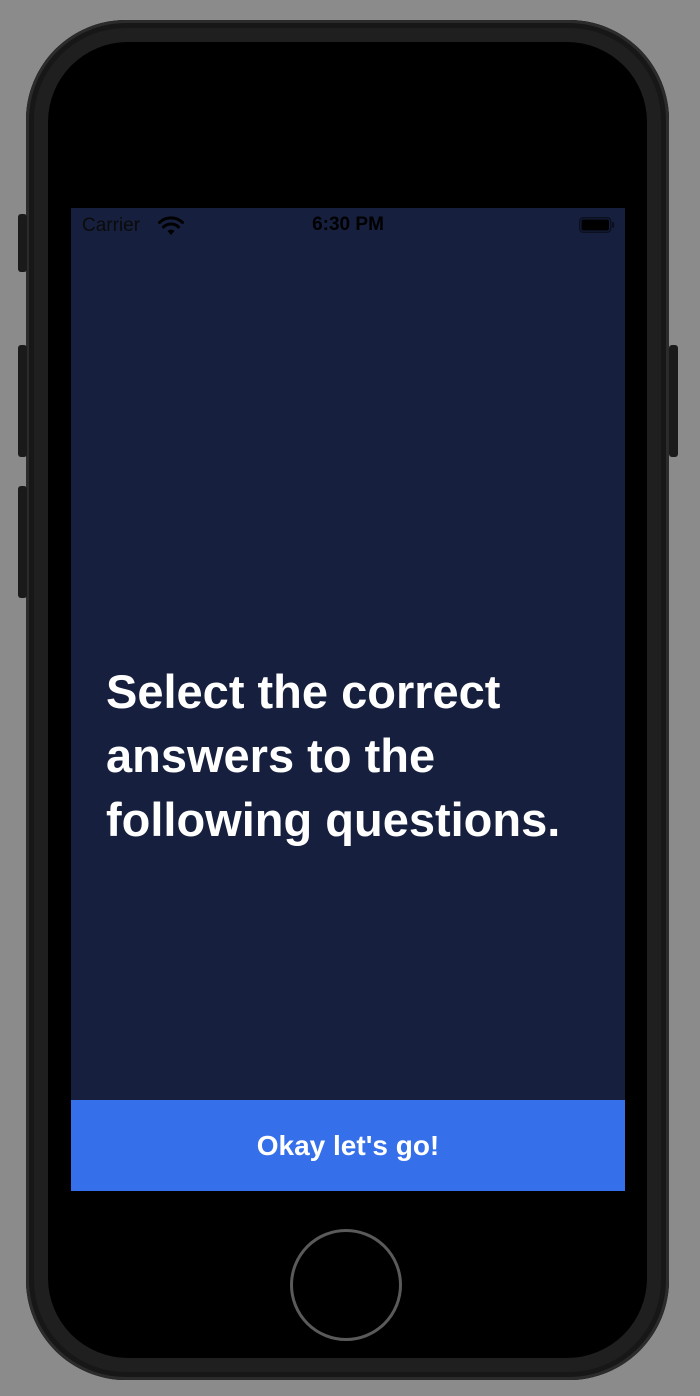  I want to click on mute-switch, so click(22, 243).